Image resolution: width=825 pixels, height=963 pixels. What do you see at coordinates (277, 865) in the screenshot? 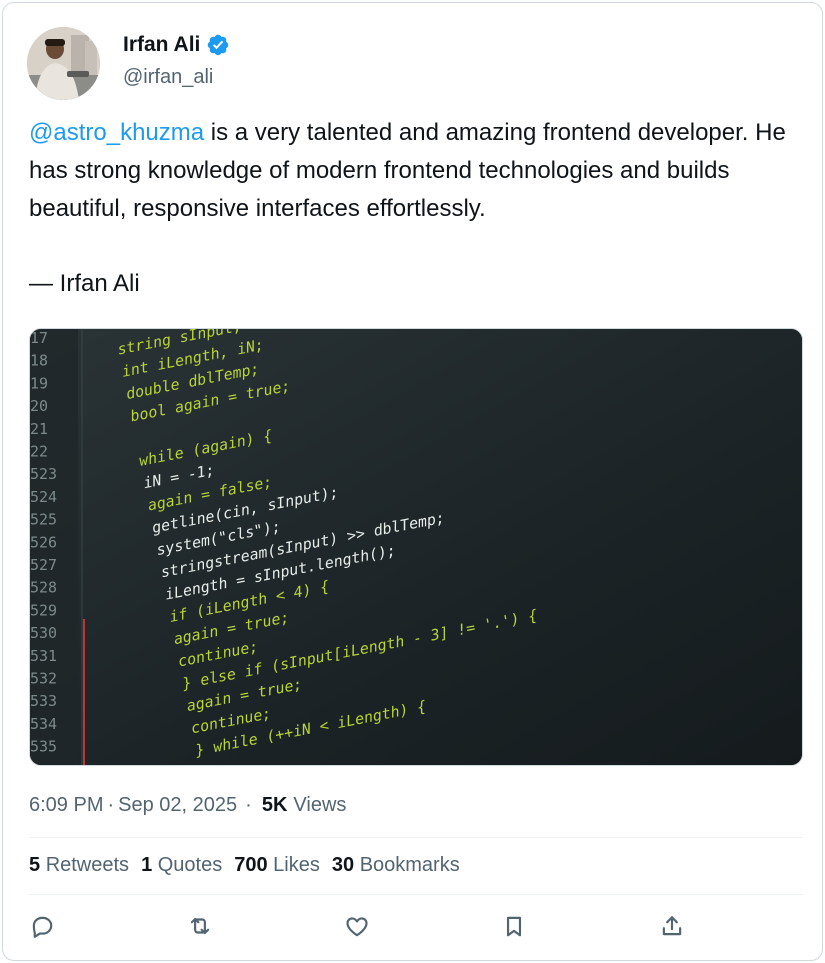
I see `likes-stat: 700 Likes` at bounding box center [277, 865].